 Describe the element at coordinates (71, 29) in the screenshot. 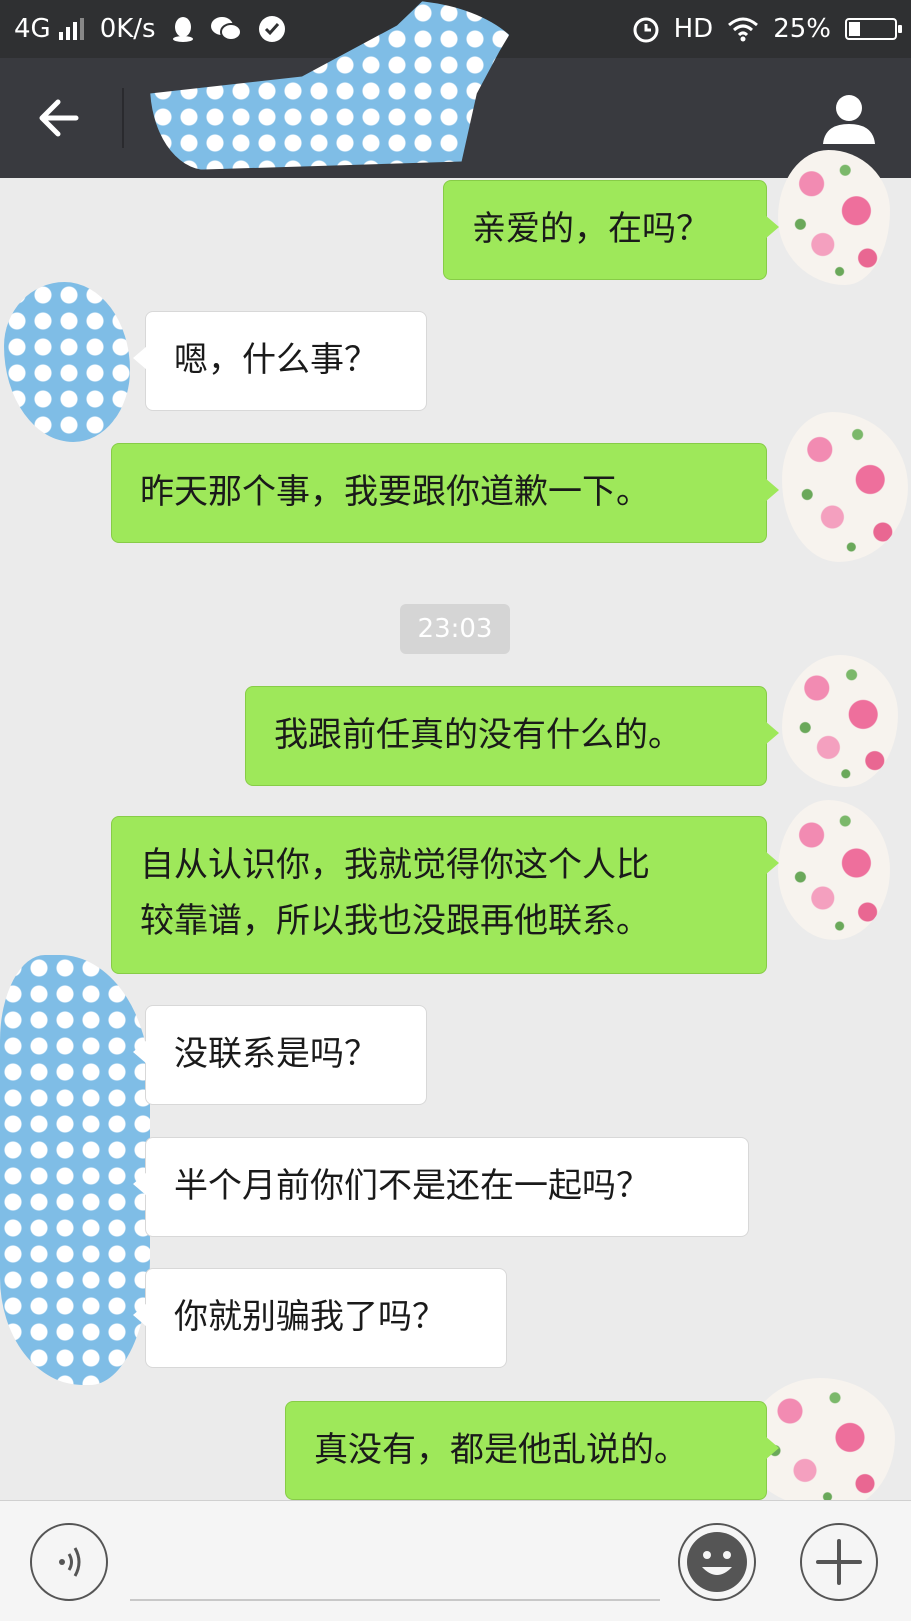

I see `signal-icon` at that location.